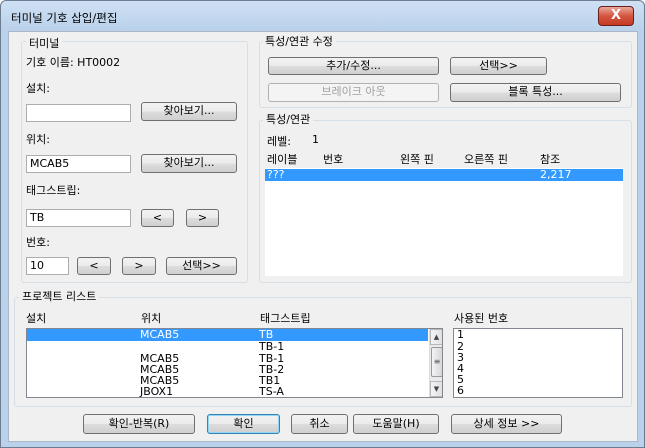 The image size is (645, 448). I want to click on scroll-thumb: ≡, so click(436, 362).